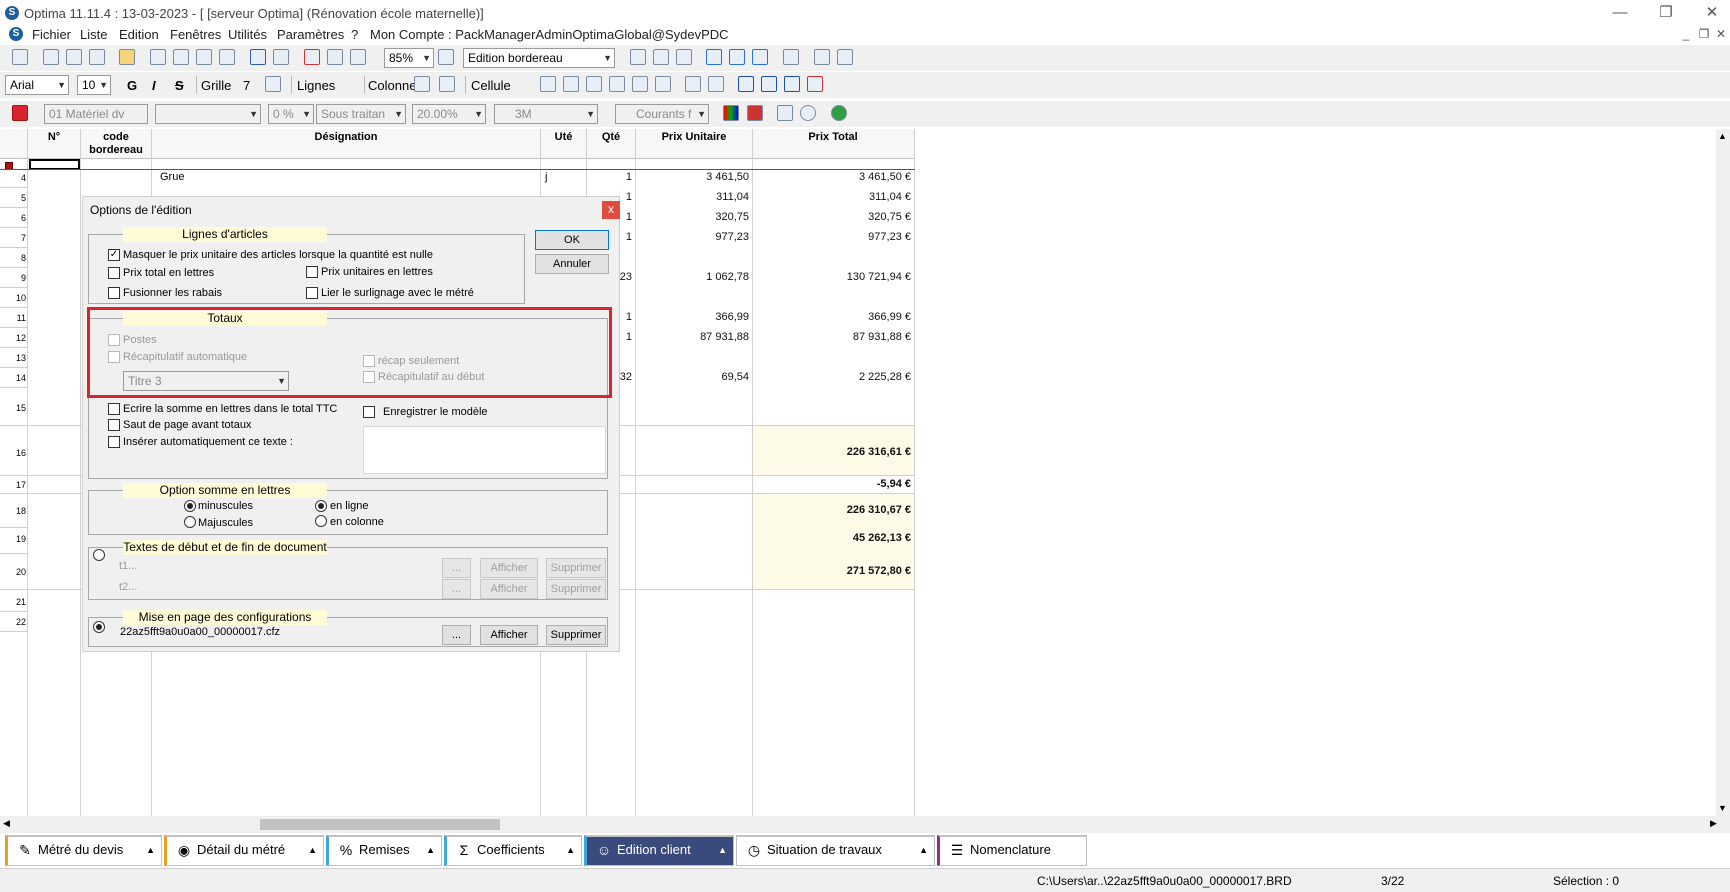 The image size is (1730, 892). I want to click on paste-icon, so click(204, 57).